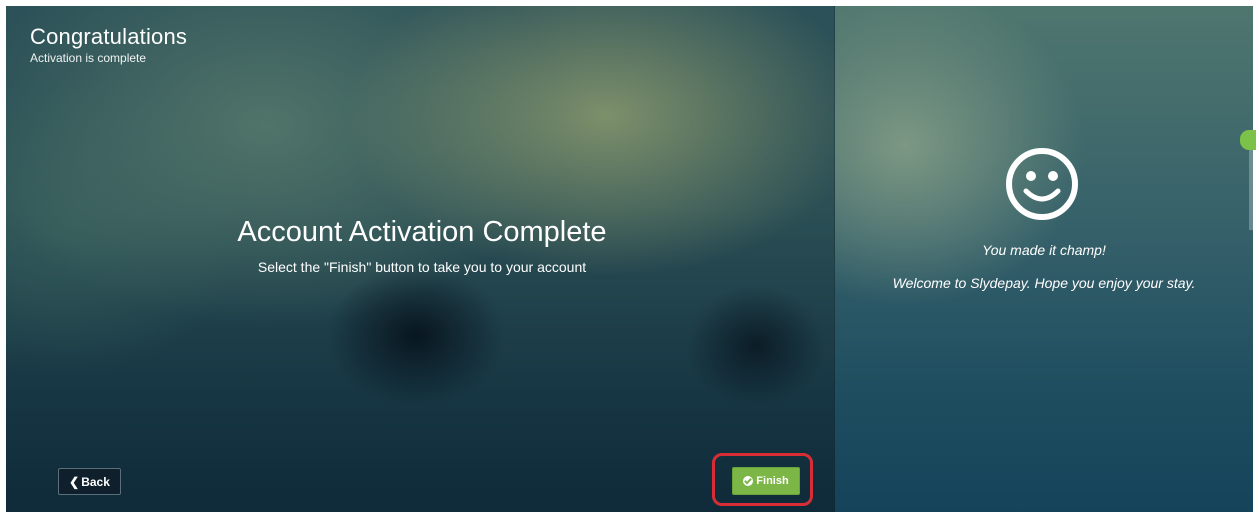  Describe the element at coordinates (74, 481) in the screenshot. I see `chevron-left-icon: ❮` at that location.